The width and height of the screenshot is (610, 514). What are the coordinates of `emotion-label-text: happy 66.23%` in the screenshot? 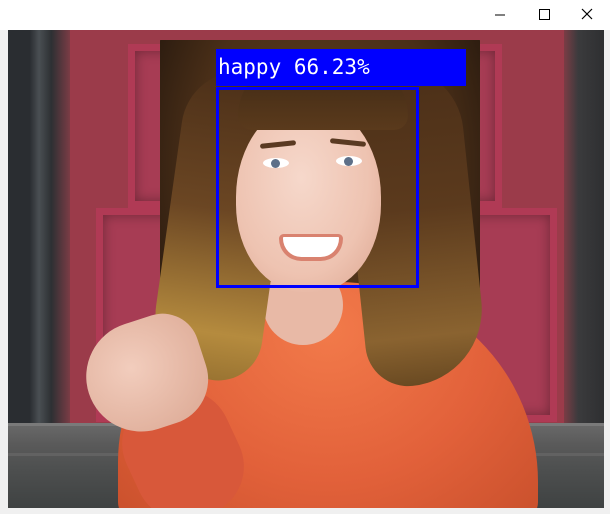 It's located at (294, 67).